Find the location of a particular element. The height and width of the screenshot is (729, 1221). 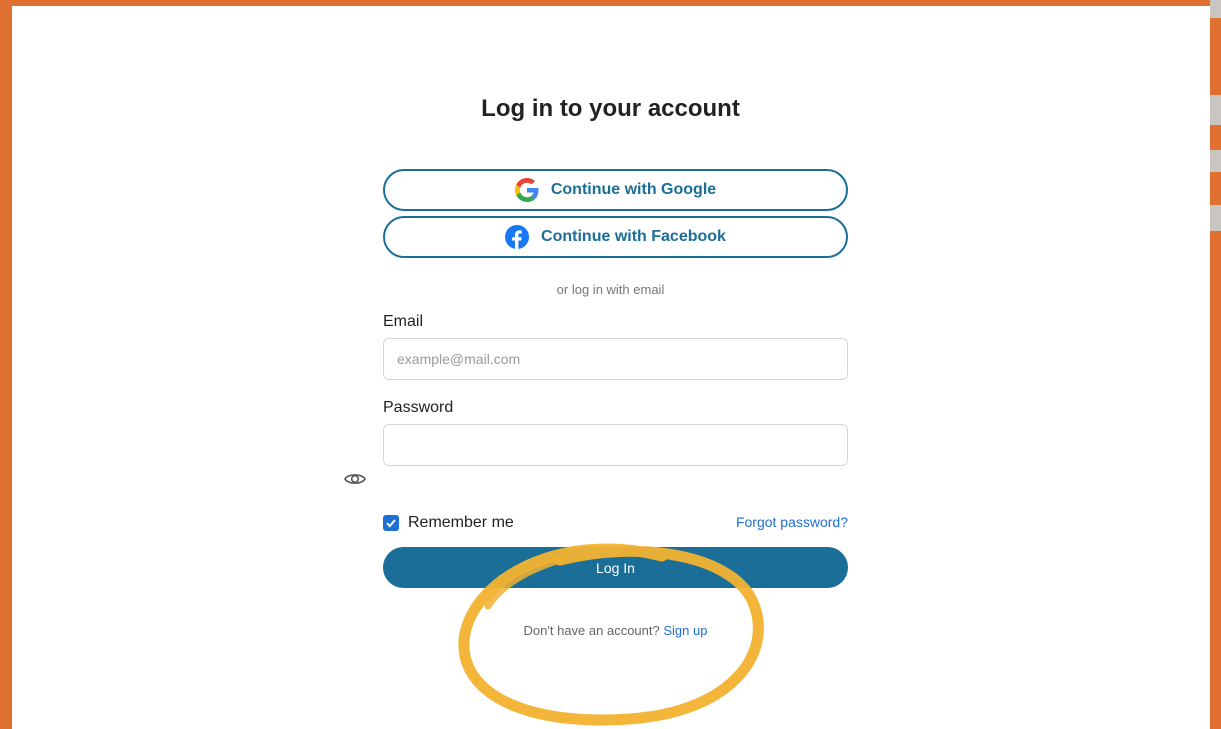

remember-me: Remember me is located at coordinates (448, 523).